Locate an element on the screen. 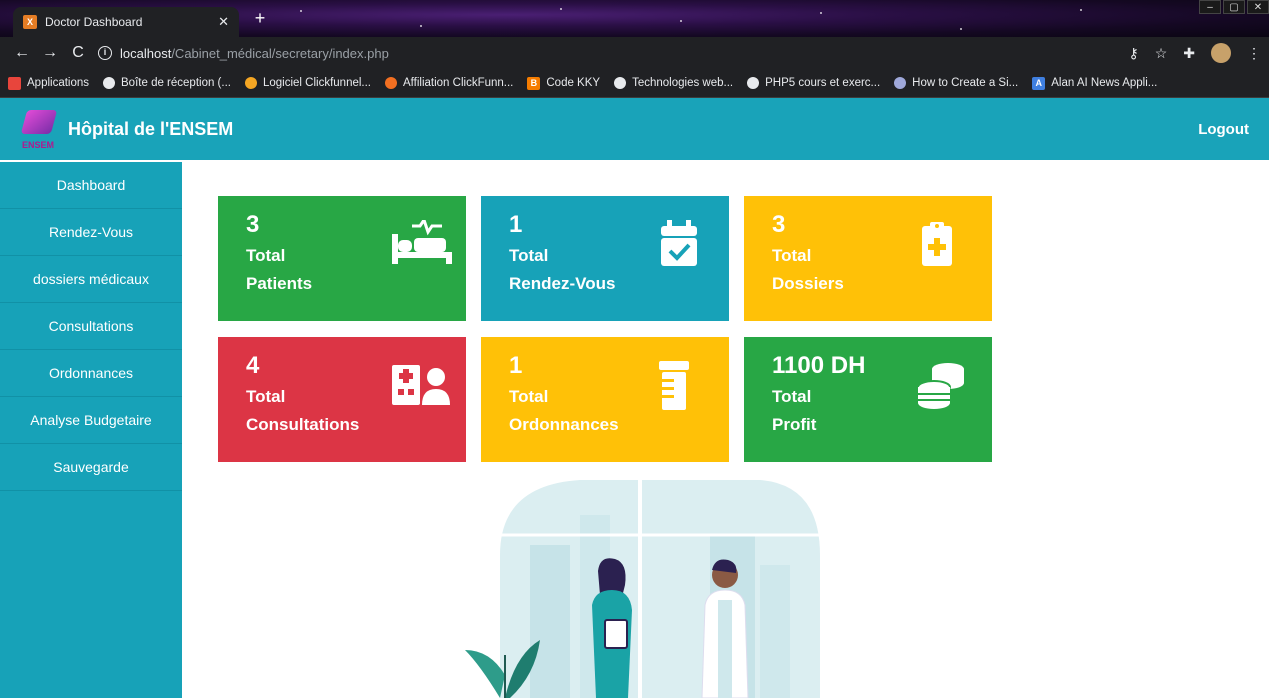  sidebar-item-analyse-budgetaire: Analyse Budgetaire is located at coordinates (91, 420).